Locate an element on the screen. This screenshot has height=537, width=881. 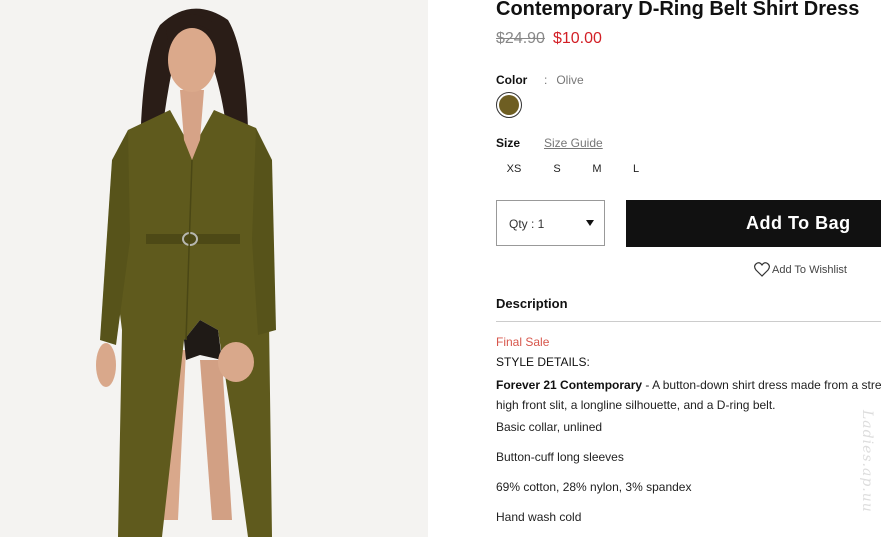
style-details-heading: STYLE DETAILS: is located at coordinates (543, 362).